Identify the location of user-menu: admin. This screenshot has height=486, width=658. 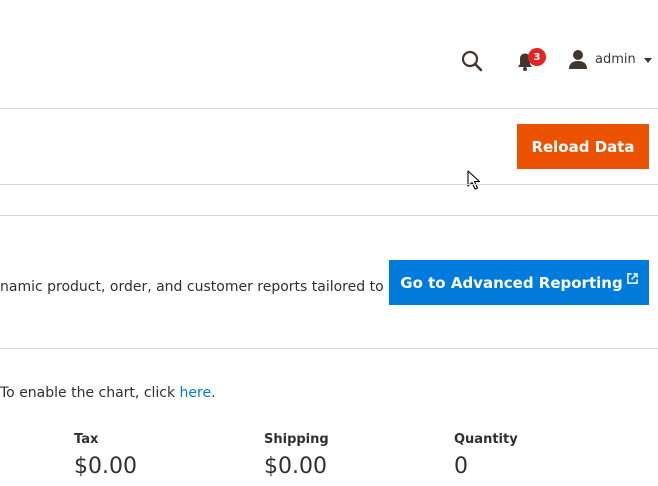
(609, 59).